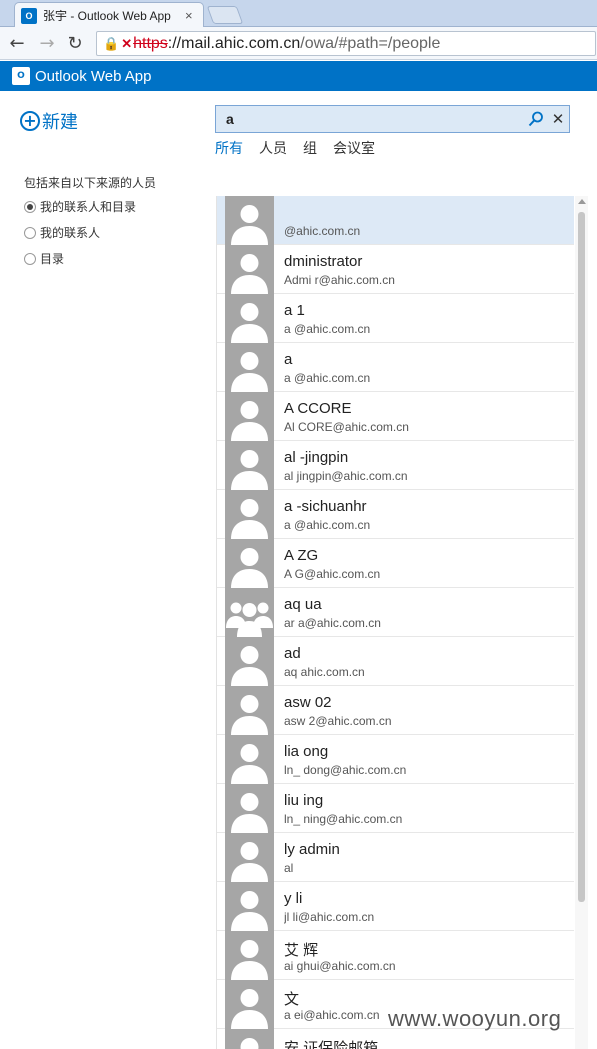  I want to click on person-name: al -jingpin, so click(316, 457).